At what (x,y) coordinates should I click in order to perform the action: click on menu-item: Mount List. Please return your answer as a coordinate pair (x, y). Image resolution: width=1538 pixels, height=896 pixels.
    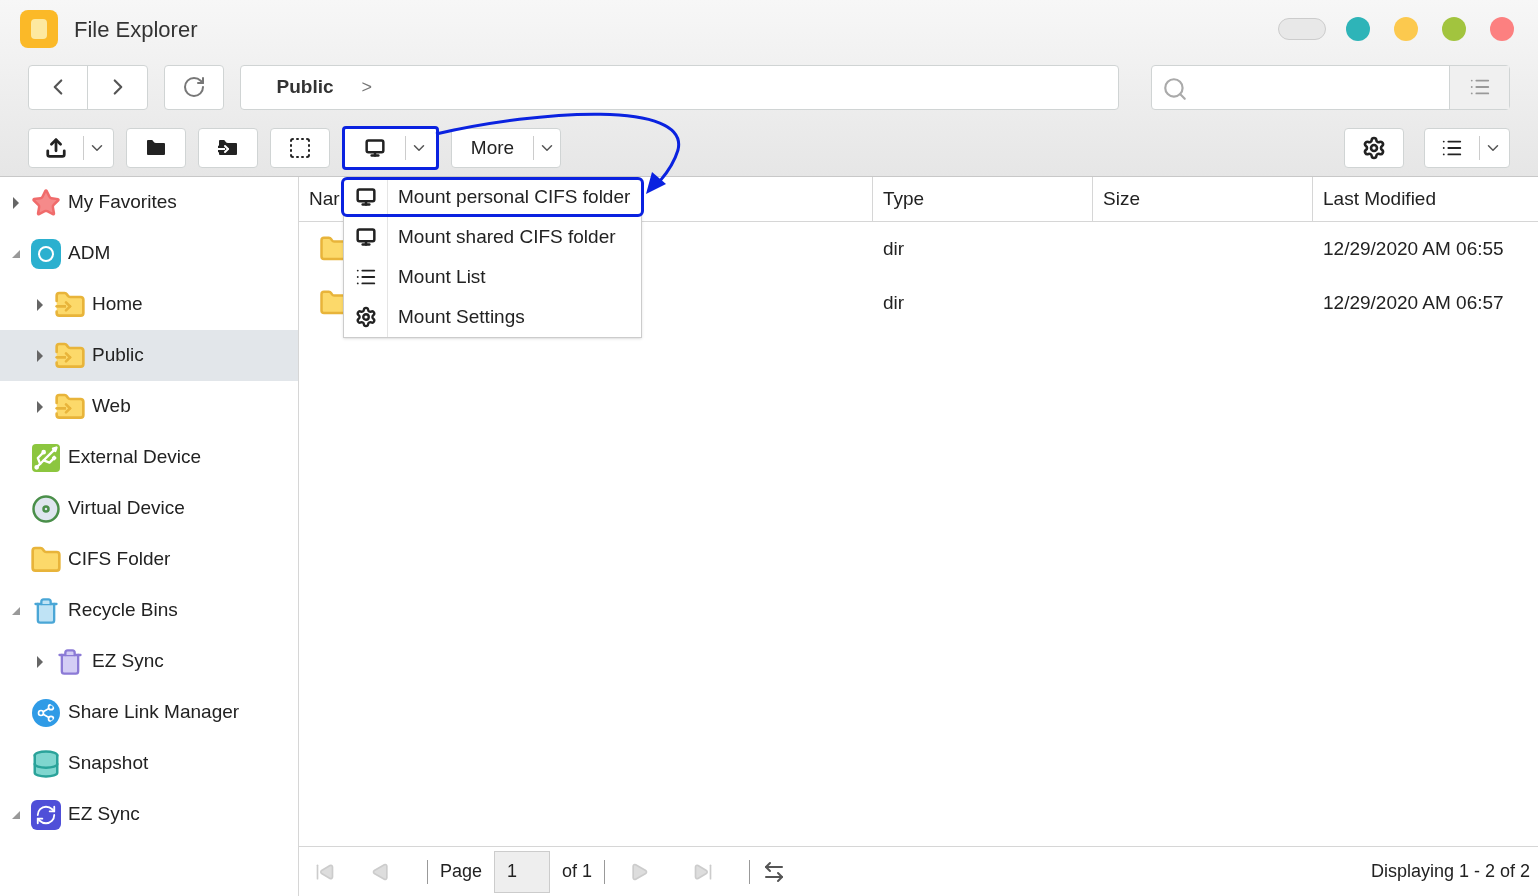
    Looking at the image, I should click on (492, 277).